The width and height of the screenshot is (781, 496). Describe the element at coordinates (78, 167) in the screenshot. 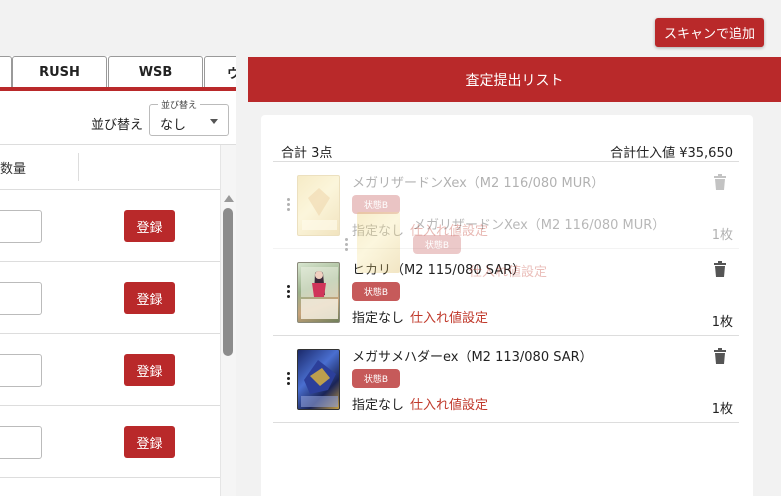

I see `column-divider` at that location.